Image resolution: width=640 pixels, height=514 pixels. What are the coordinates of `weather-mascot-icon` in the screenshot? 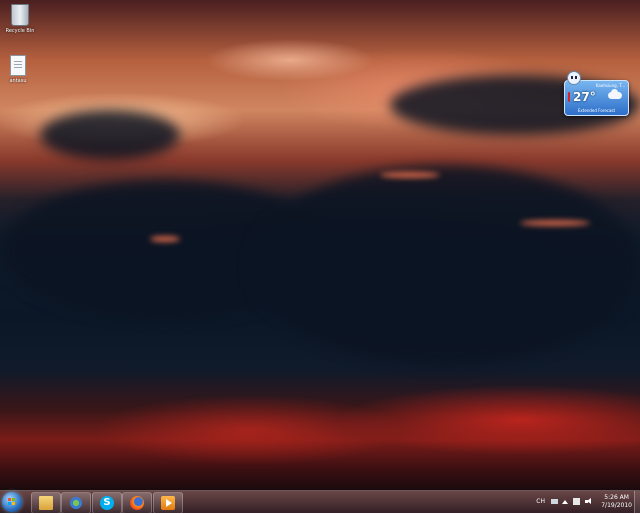 It's located at (574, 78).